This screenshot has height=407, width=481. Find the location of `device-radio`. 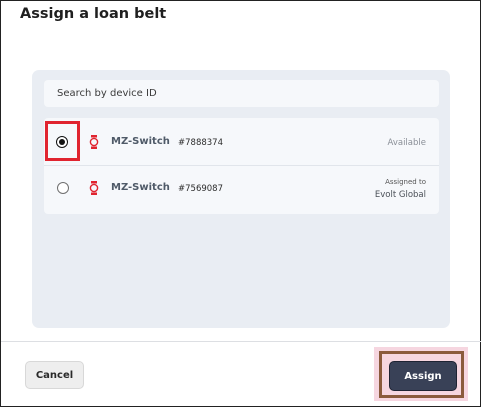

device-radio is located at coordinates (63, 188).